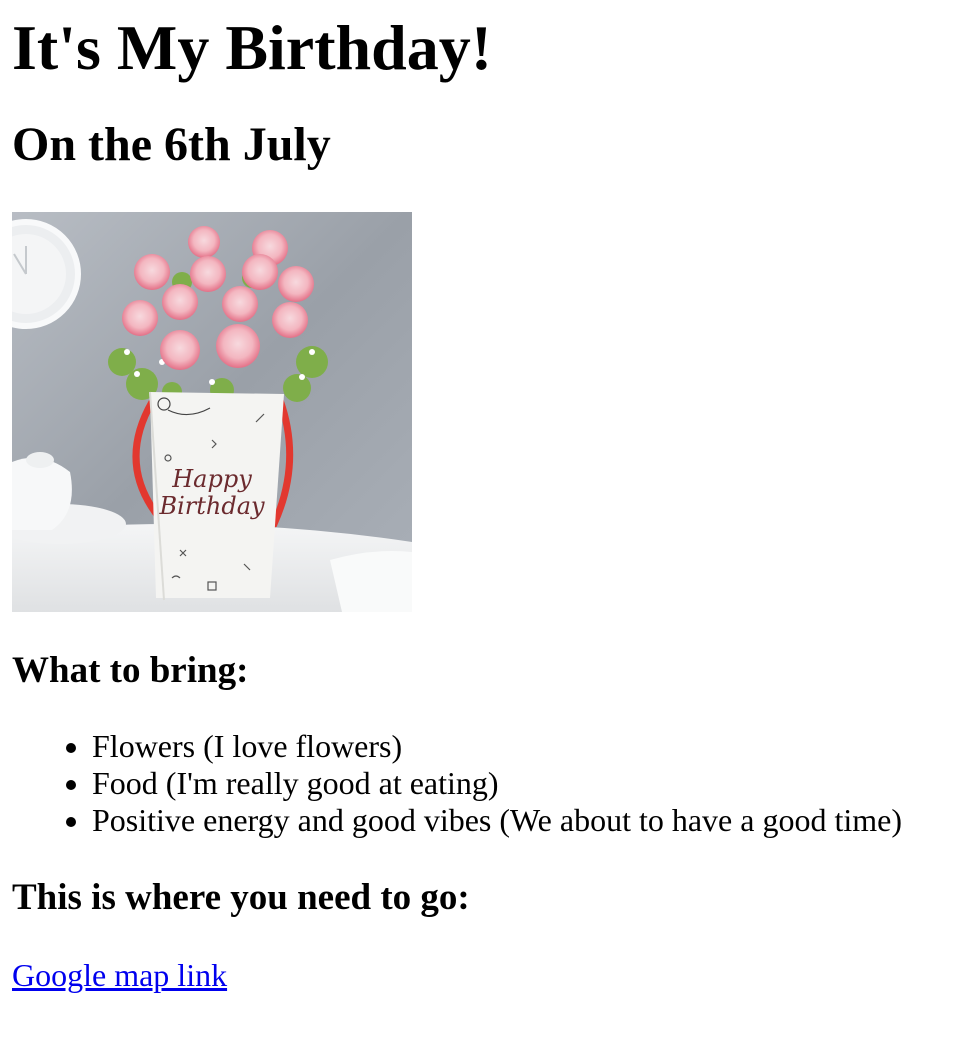 Image resolution: width=962 pixels, height=1048 pixels. What do you see at coordinates (241, 897) in the screenshot?
I see `location-heading: This is where you need to go:` at bounding box center [241, 897].